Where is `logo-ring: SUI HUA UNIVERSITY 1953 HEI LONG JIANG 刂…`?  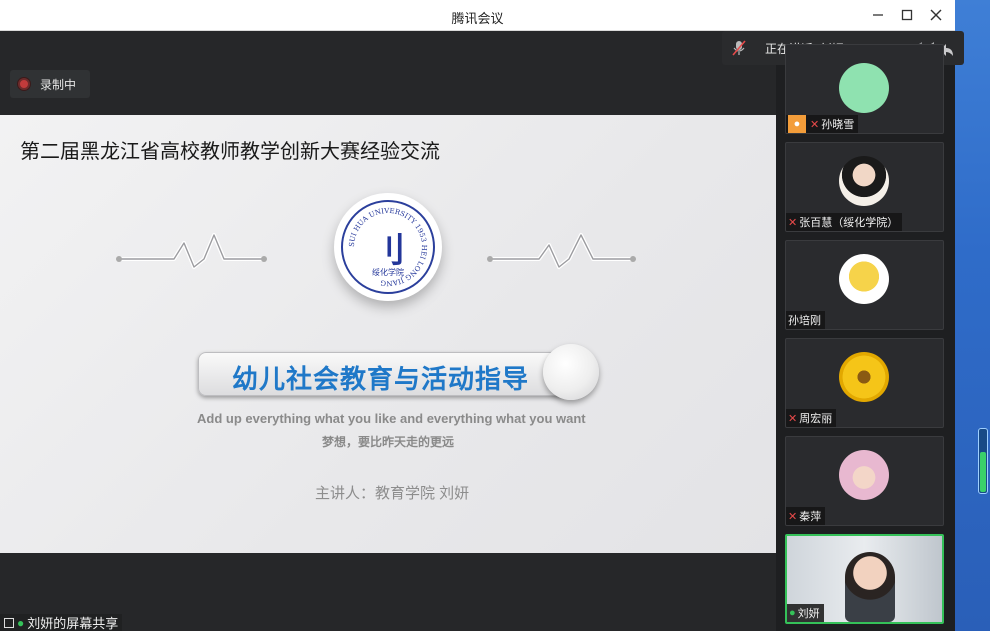
logo-ring: SUI HUA UNIVERSITY 1953 HEI LONG JIANG 刂… is located at coordinates (388, 247).